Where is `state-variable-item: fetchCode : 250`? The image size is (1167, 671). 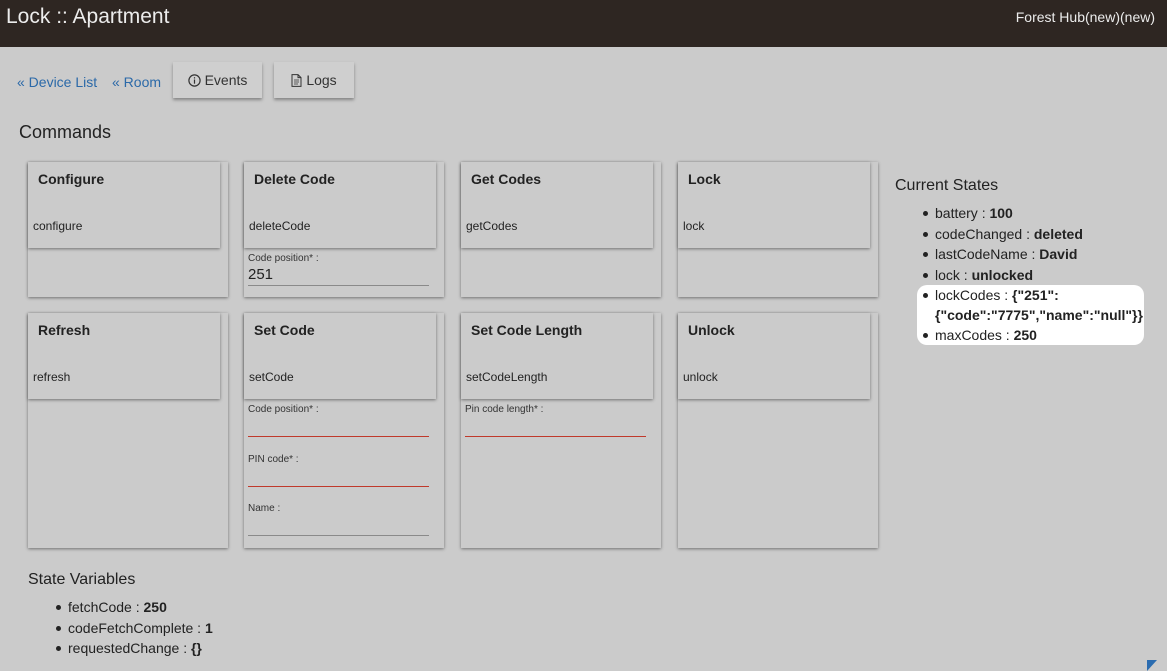
state-variable-item: fetchCode : 250 is located at coordinates (212, 607).